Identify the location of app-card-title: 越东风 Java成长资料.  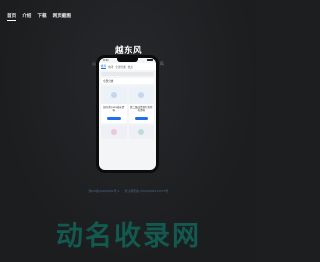
(114, 108).